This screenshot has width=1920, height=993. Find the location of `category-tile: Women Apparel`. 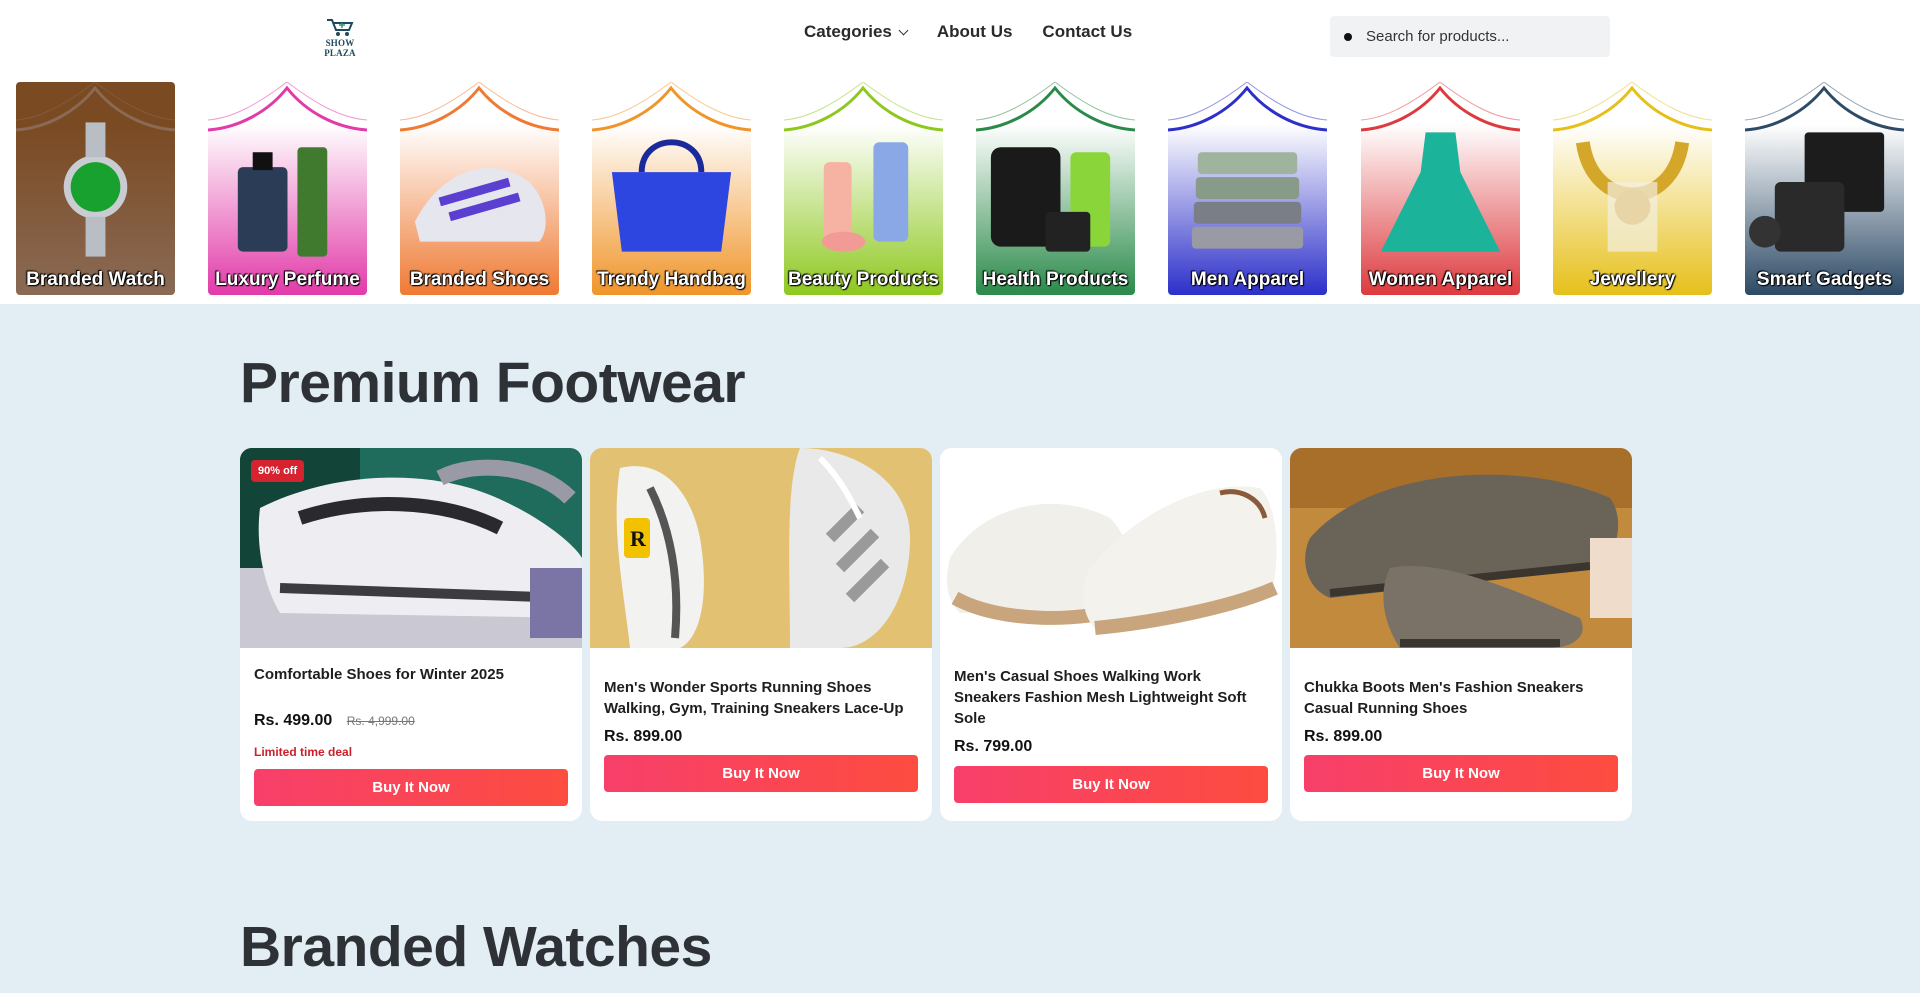

category-tile: Women Apparel is located at coordinates (1440, 188).